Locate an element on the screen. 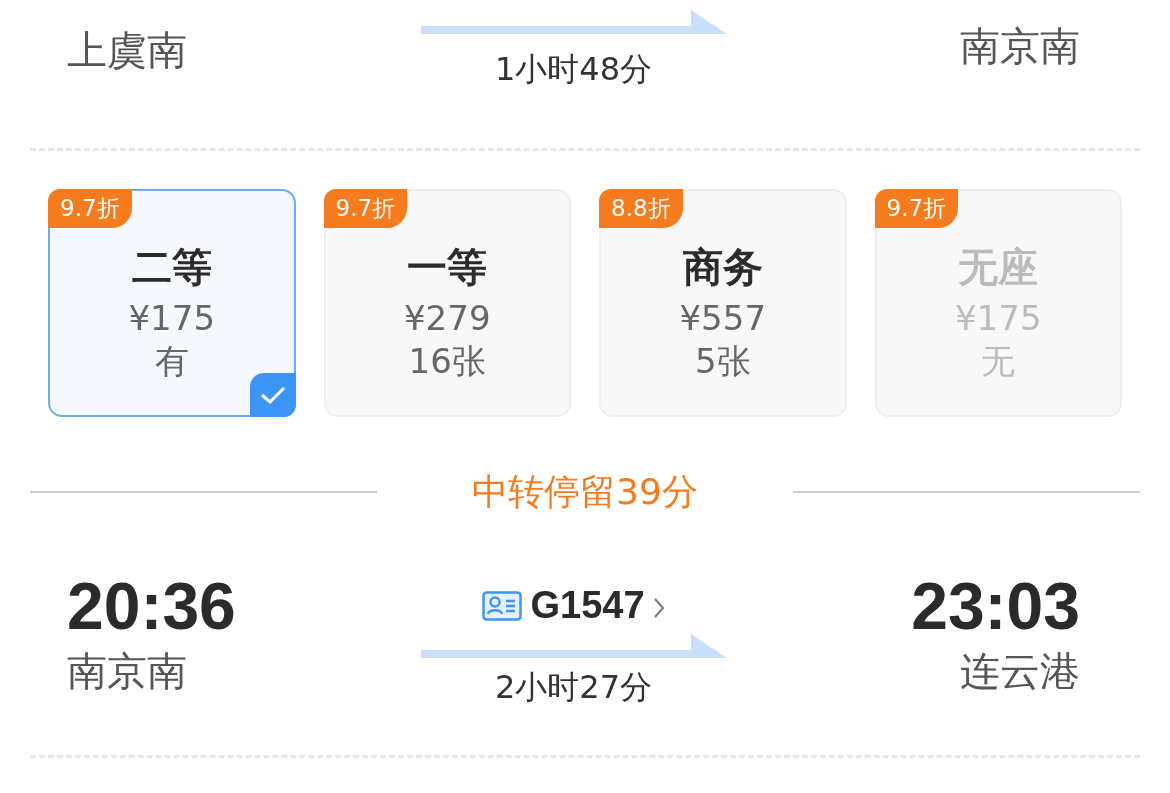 This screenshot has height=793, width=1170. check-icon is located at coordinates (272, 395).